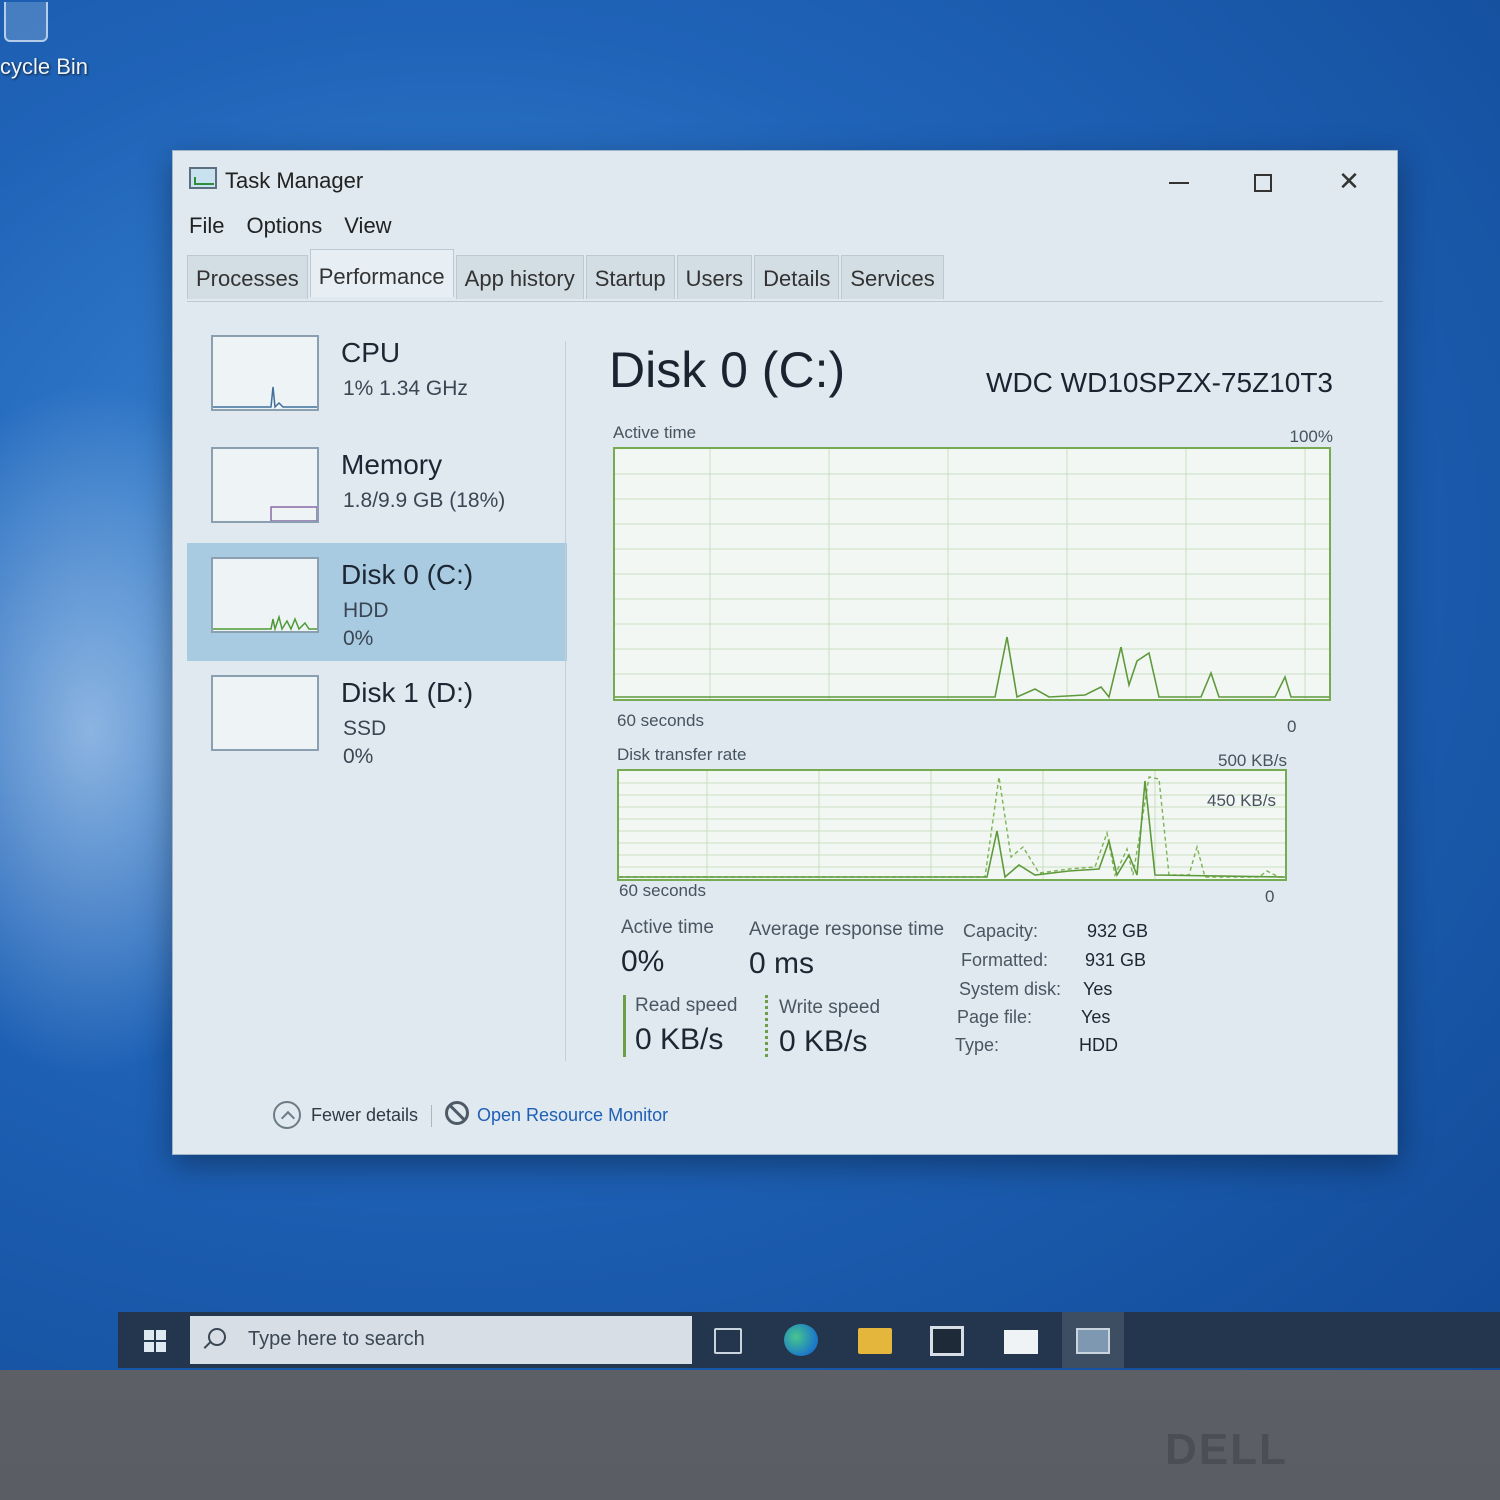  Describe the element at coordinates (797, 277) in the screenshot. I see `tab-details: Details` at that location.